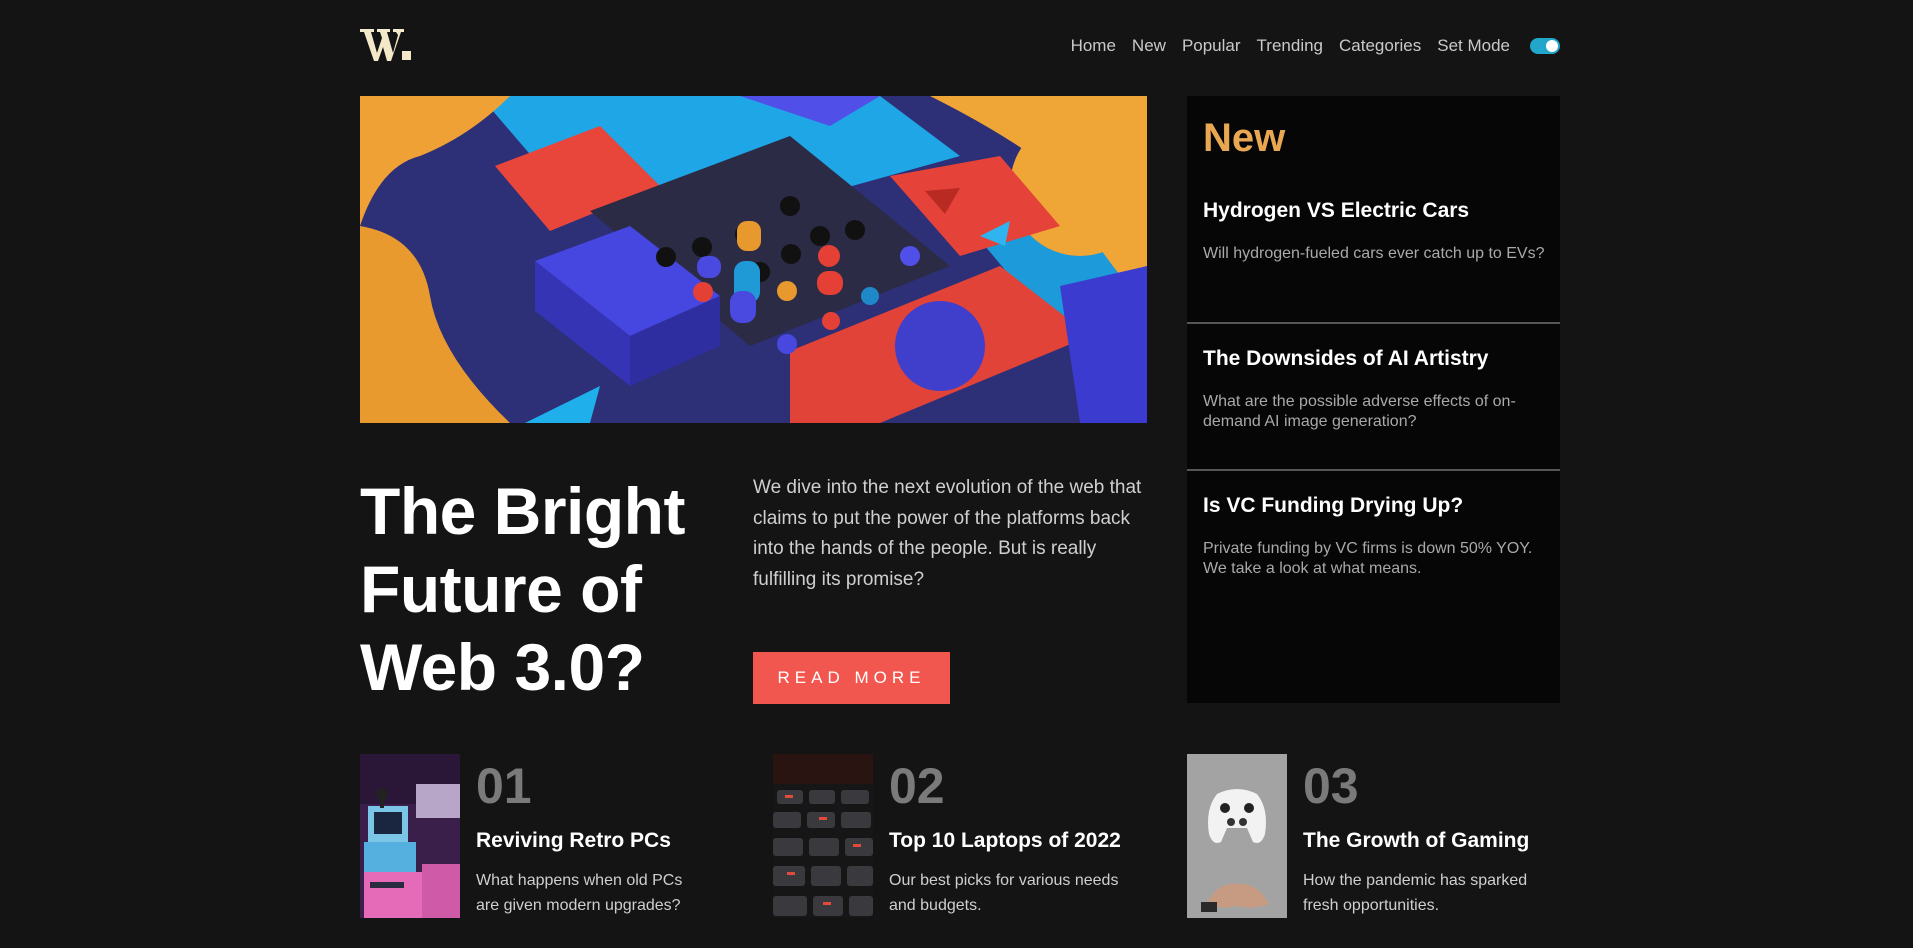  What do you see at coordinates (522, 589) in the screenshot?
I see `hero-title: The Bright Future of Web 3.0?` at bounding box center [522, 589].